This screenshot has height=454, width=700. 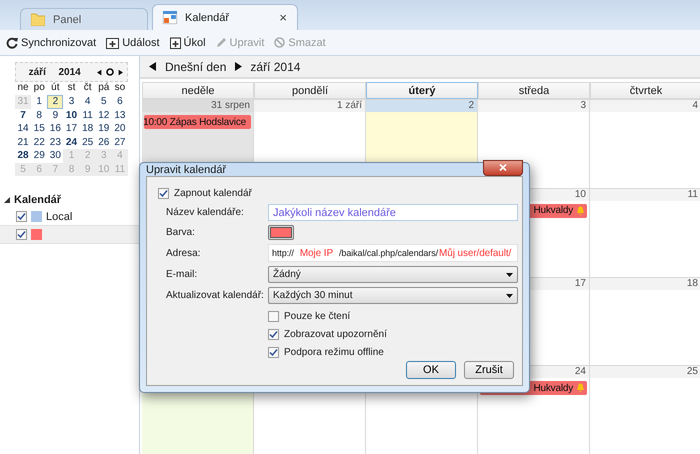 I want to click on dialog-title: Upravit kalendář, so click(x=186, y=170).